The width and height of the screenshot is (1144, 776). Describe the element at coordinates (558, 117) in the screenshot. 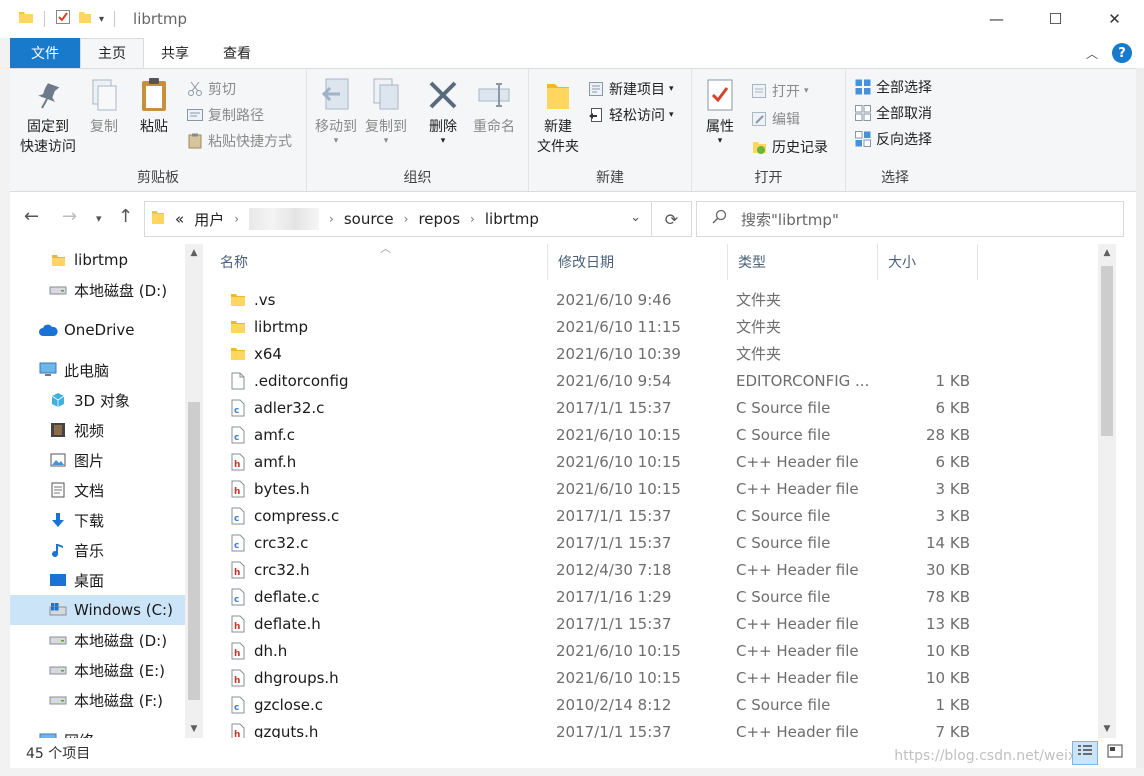

I see `new-folder-button: 新建 文件夹` at that location.